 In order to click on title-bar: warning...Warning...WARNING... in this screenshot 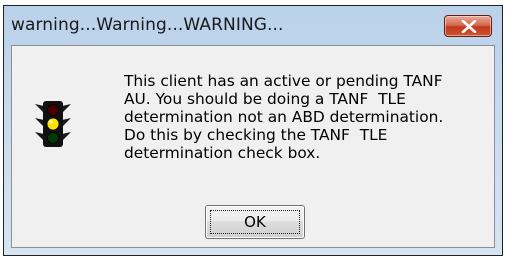, I will do `click(253, 25)`.